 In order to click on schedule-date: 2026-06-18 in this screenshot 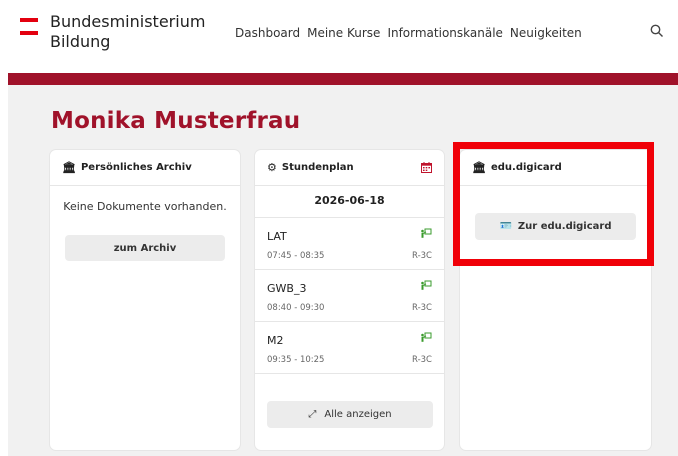, I will do `click(349, 202)`.